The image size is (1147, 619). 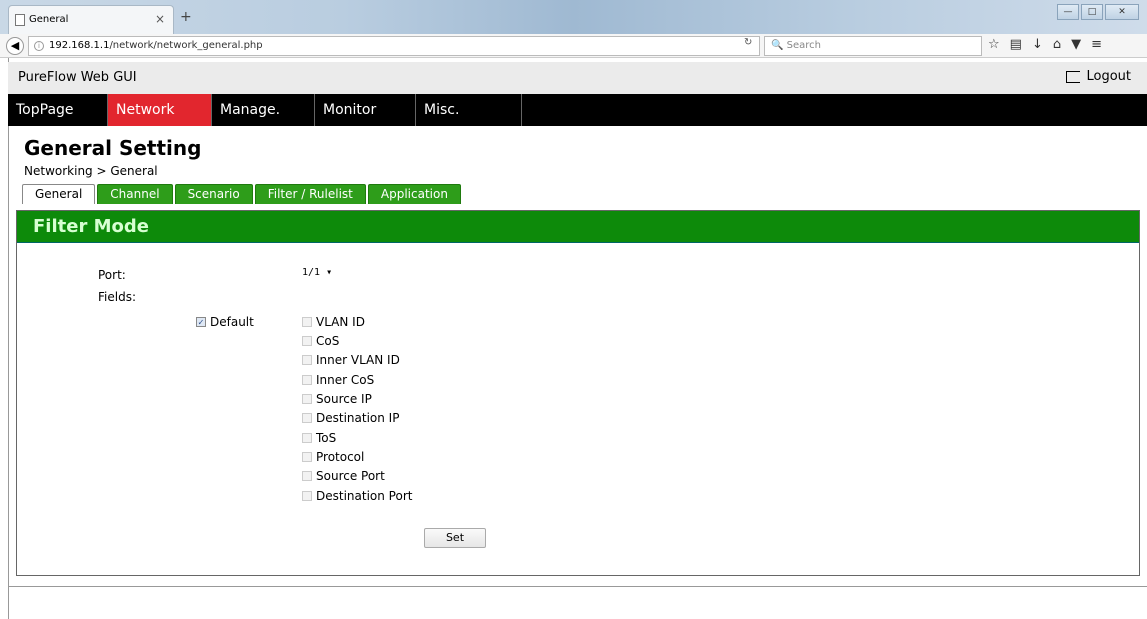 I want to click on tab-close-icon: ×, so click(x=160, y=19).